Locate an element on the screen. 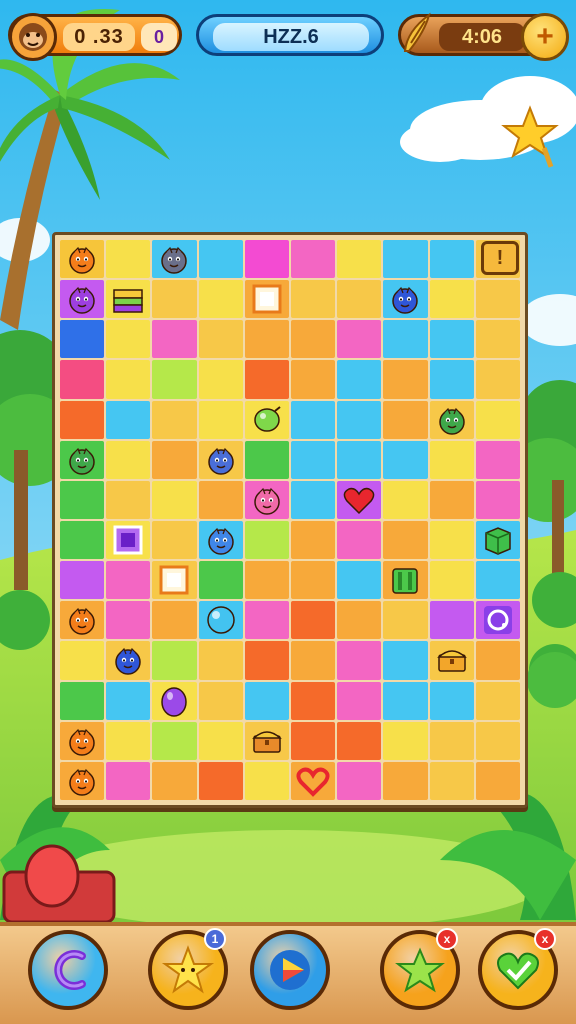 This screenshot has width=576, height=1024. board-menu-button: ! is located at coordinates (500, 258).